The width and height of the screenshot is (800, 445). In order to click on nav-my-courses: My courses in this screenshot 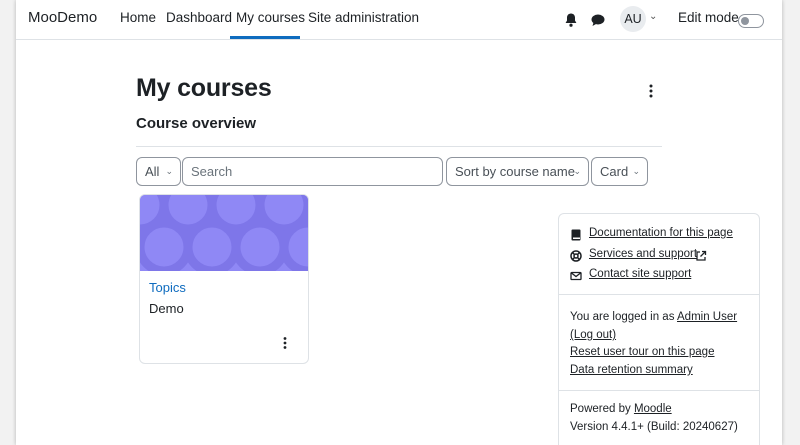, I will do `click(270, 17)`.